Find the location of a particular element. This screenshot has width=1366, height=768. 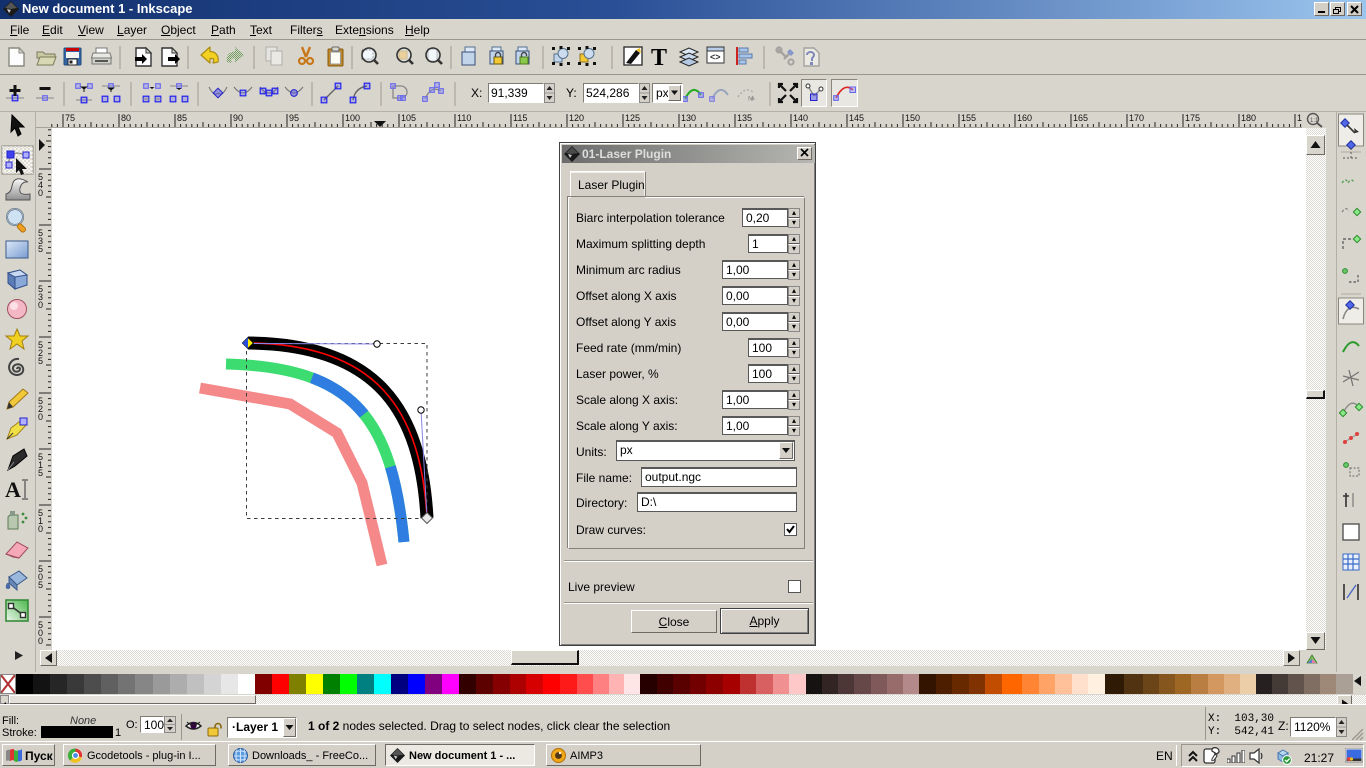

svg-text: 175 is located at coordinates (1192, 118).